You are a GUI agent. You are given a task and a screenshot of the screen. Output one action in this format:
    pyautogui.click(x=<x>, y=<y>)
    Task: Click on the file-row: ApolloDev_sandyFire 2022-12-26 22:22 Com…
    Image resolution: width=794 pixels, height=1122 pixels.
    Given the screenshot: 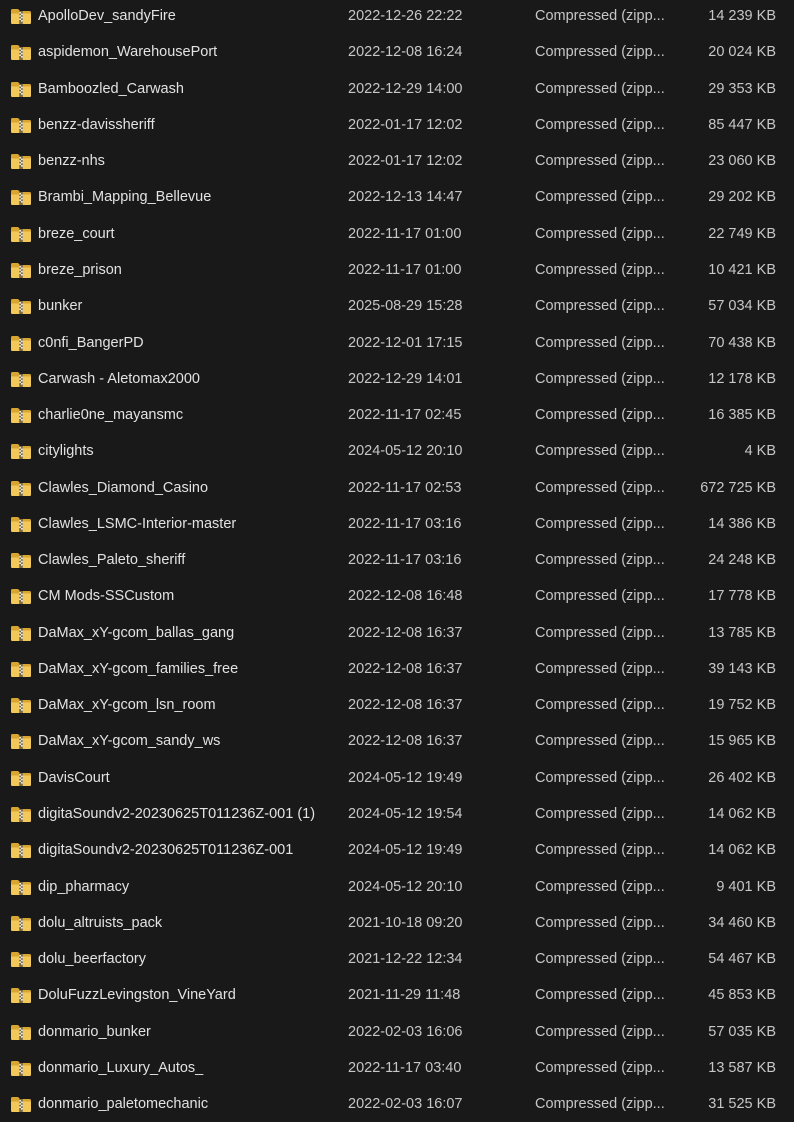 What is the action you would take?
    pyautogui.click(x=397, y=17)
    